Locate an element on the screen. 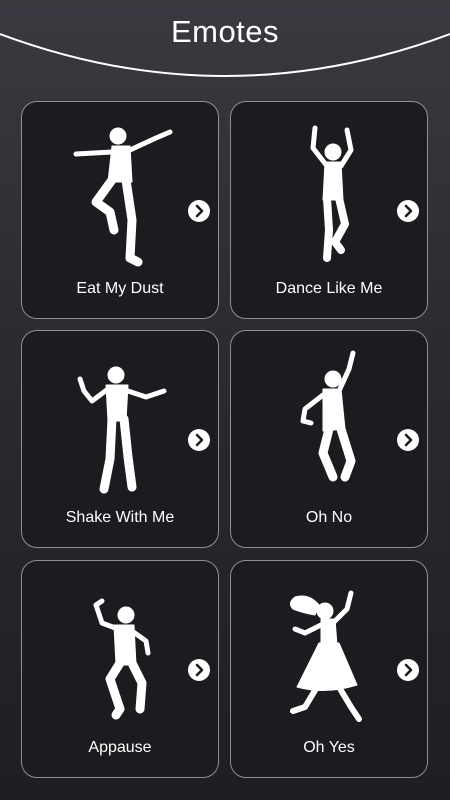 The width and height of the screenshot is (450, 800). dancer-dress-icon is located at coordinates (325, 656).